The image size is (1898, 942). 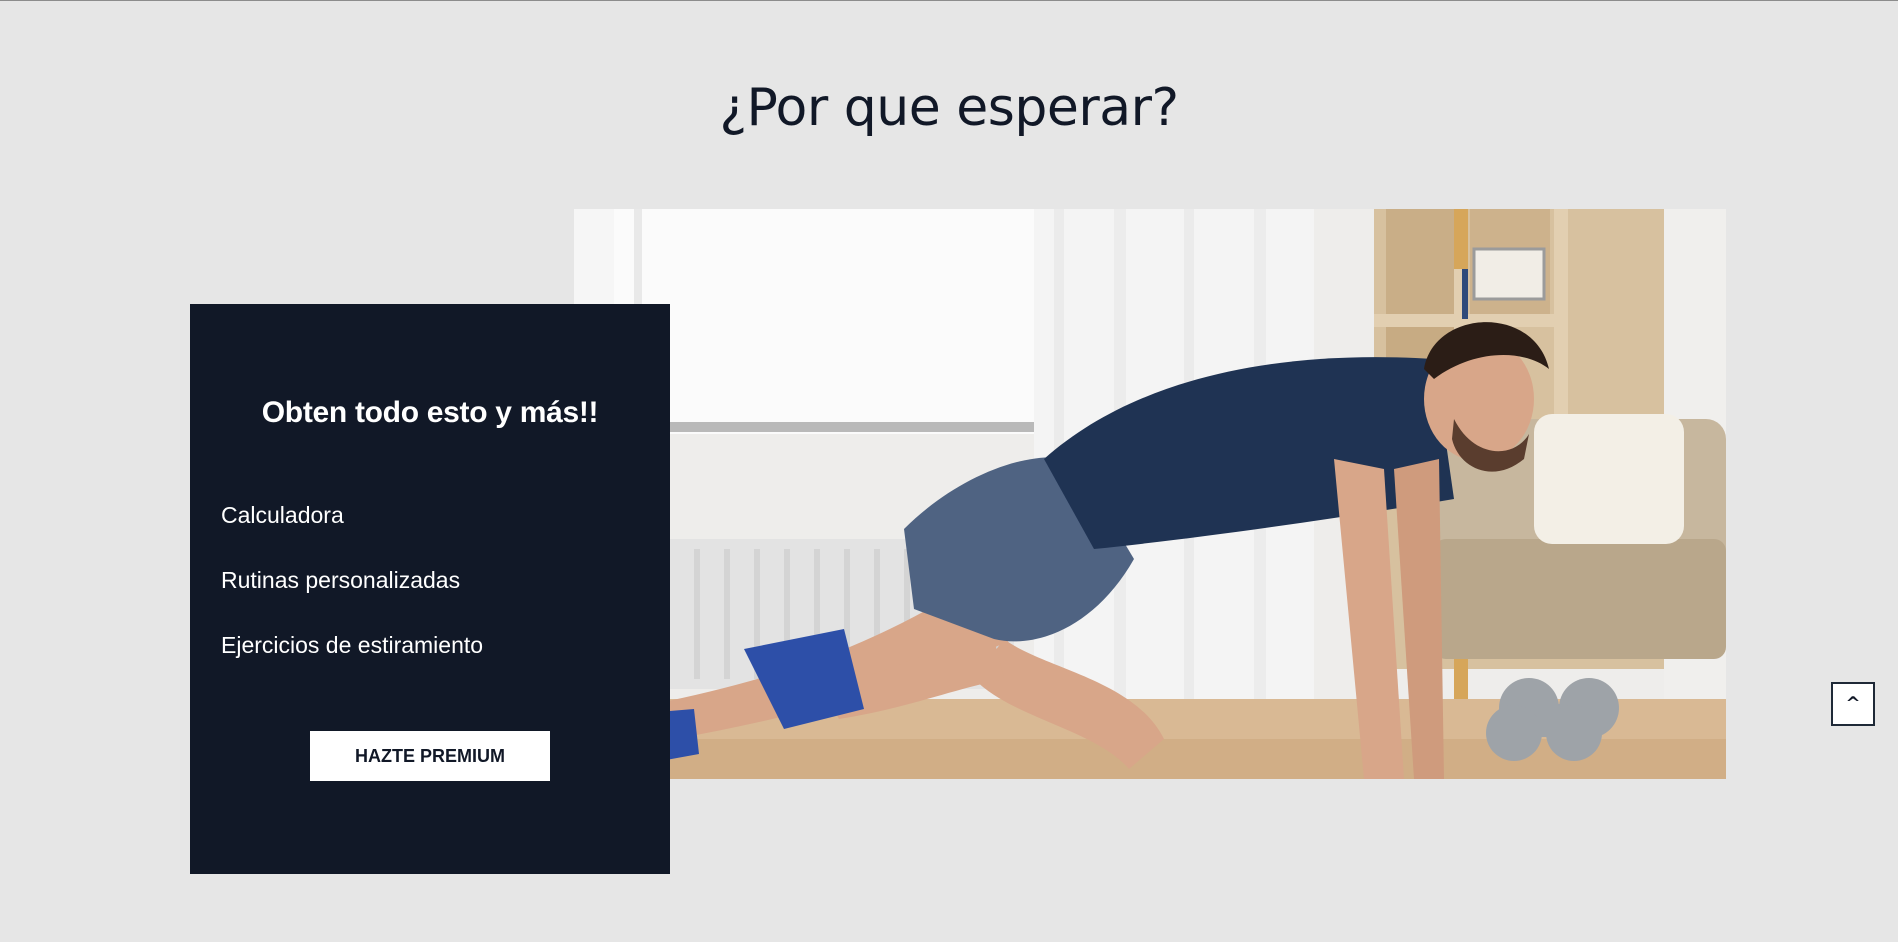 What do you see at coordinates (949, 108) in the screenshot?
I see `section-title: ¿Por que esperar?` at bounding box center [949, 108].